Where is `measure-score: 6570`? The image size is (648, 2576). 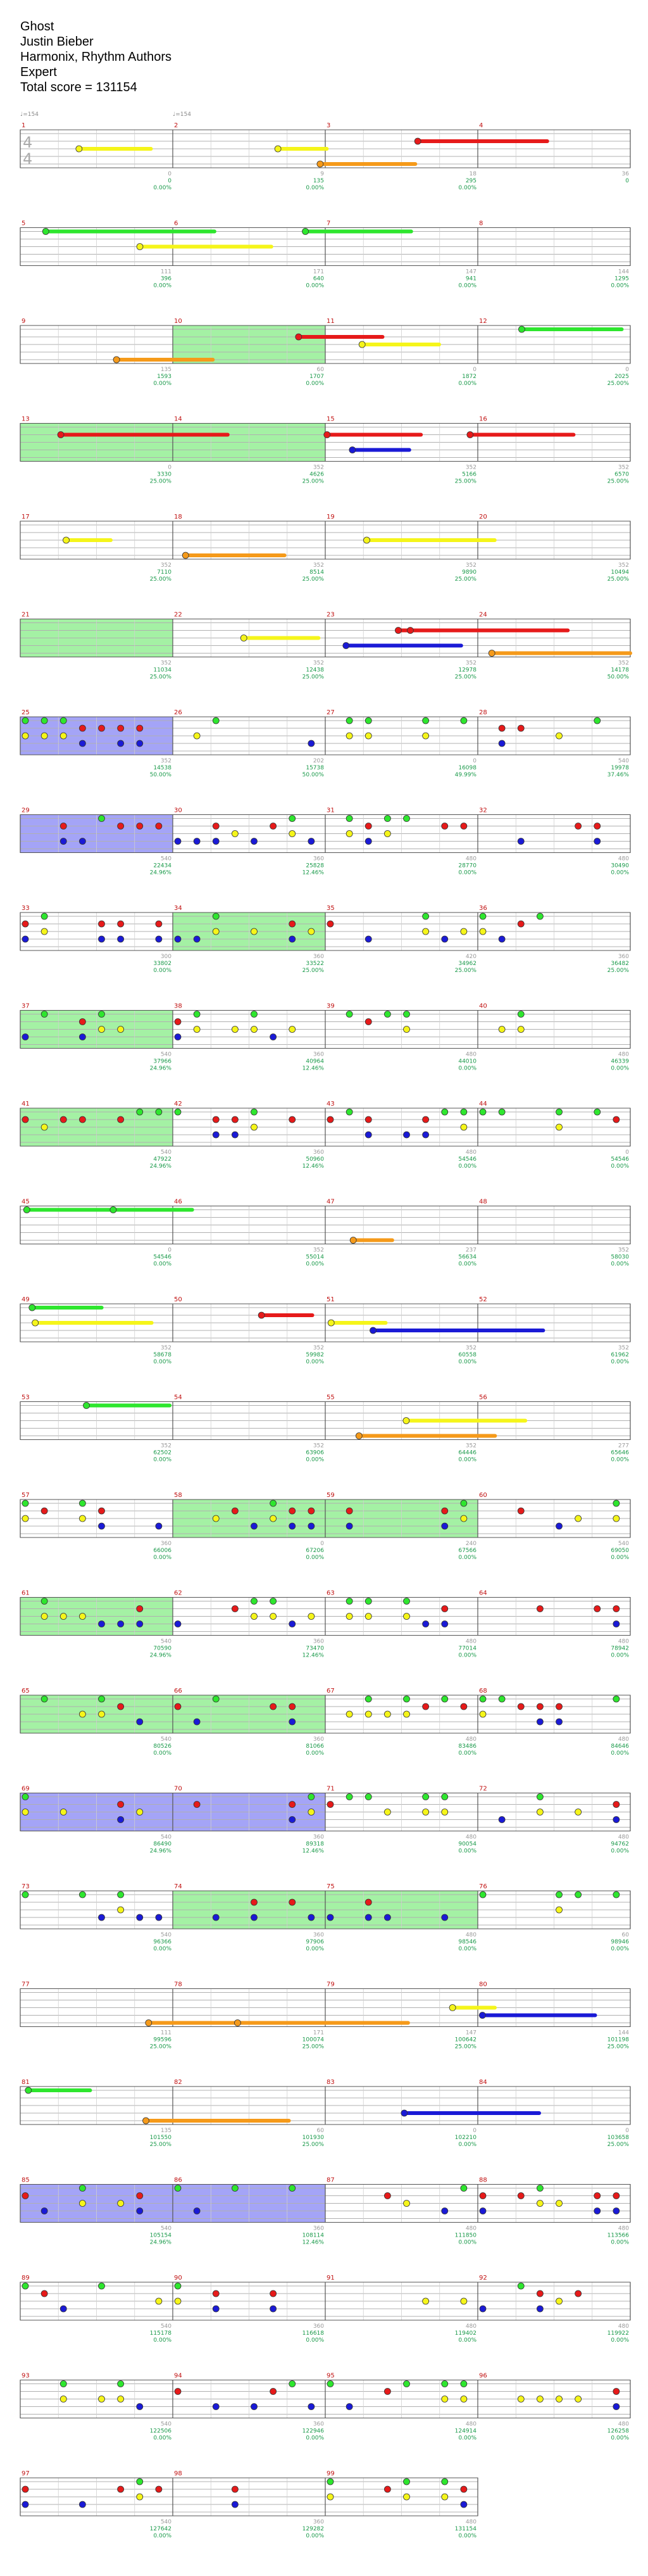
measure-score: 6570 is located at coordinates (621, 475).